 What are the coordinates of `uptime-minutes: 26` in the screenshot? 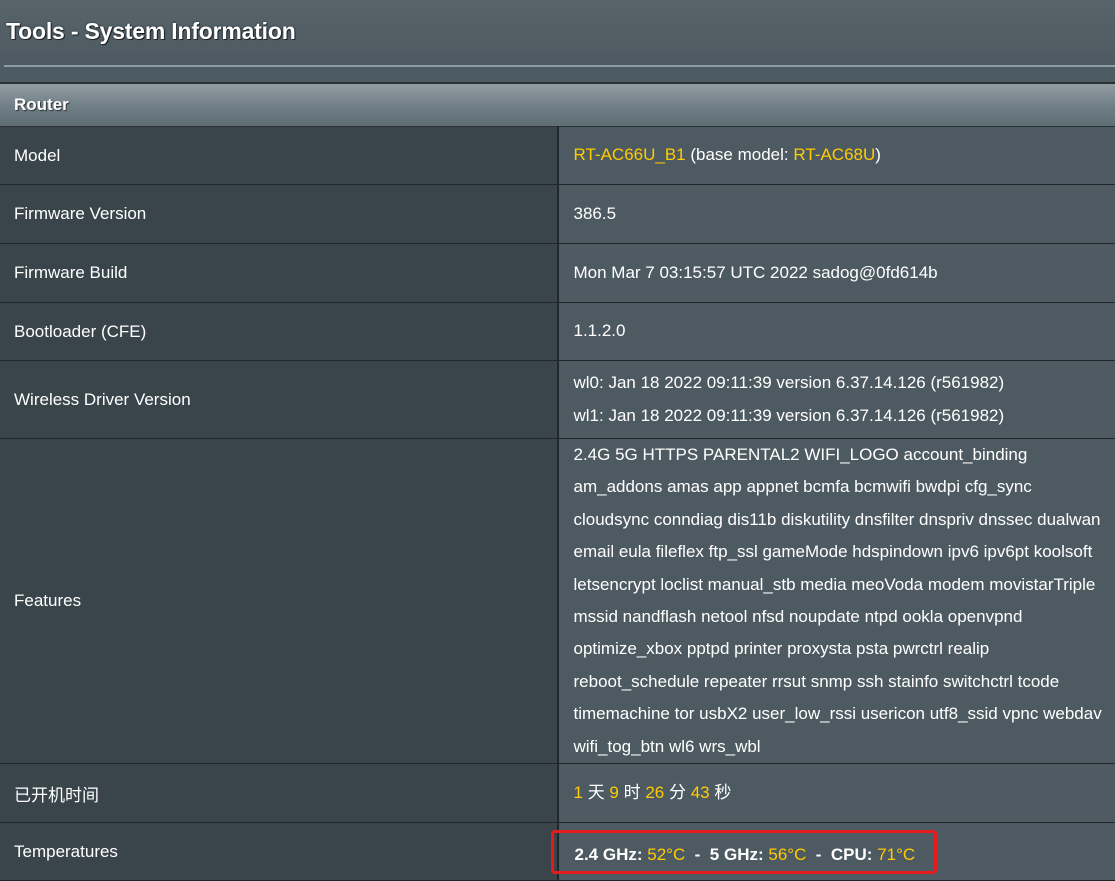 It's located at (654, 792).